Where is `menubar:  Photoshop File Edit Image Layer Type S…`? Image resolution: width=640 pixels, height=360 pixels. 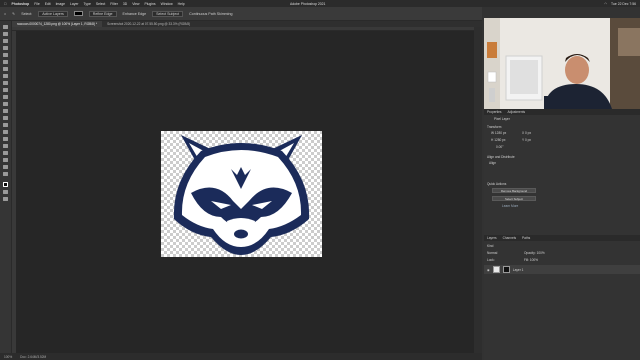
menubar:  Photoshop File Edit Image Layer Type S… is located at coordinates (320, 3).